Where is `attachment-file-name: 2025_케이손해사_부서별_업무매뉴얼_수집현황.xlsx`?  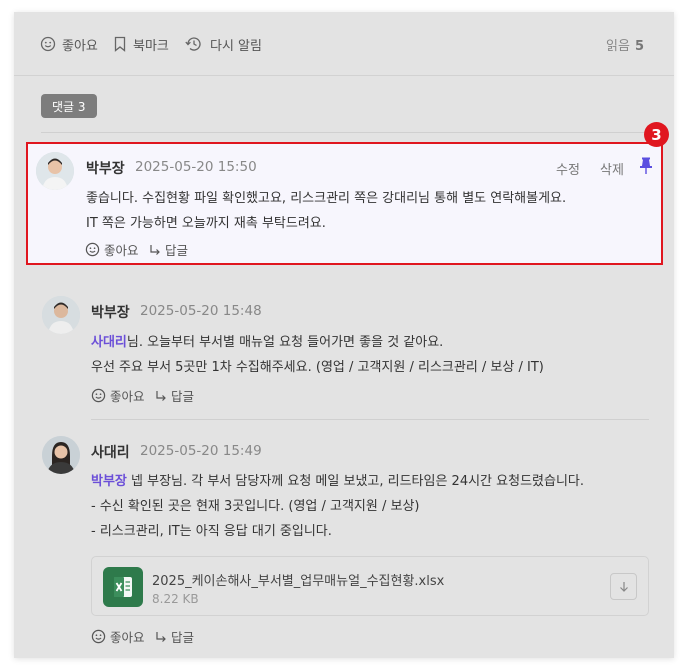
attachment-file-name: 2025_케이손해사_부서별_업무매뉴얼_수집현황.xlsx is located at coordinates (298, 579).